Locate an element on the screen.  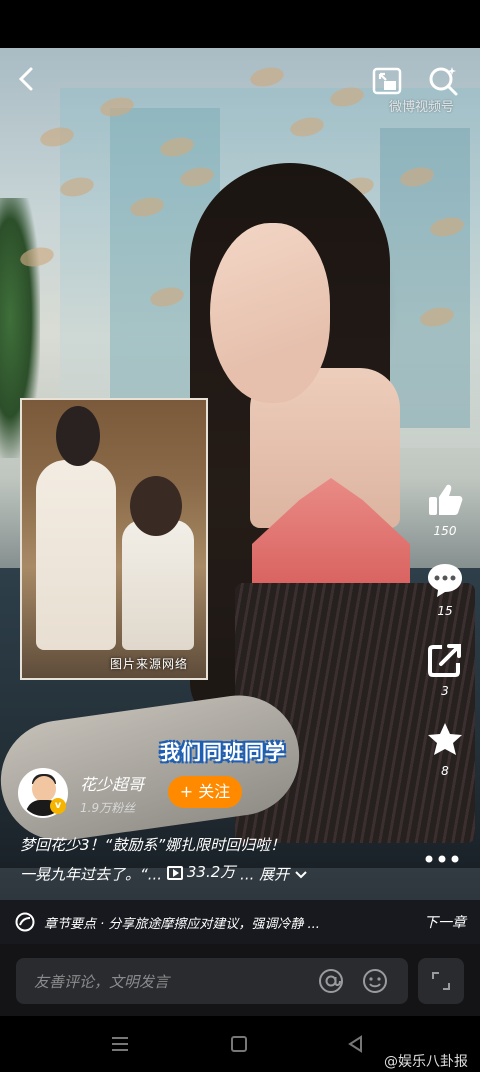
comment-bubble-icon is located at coordinates (445, 580).